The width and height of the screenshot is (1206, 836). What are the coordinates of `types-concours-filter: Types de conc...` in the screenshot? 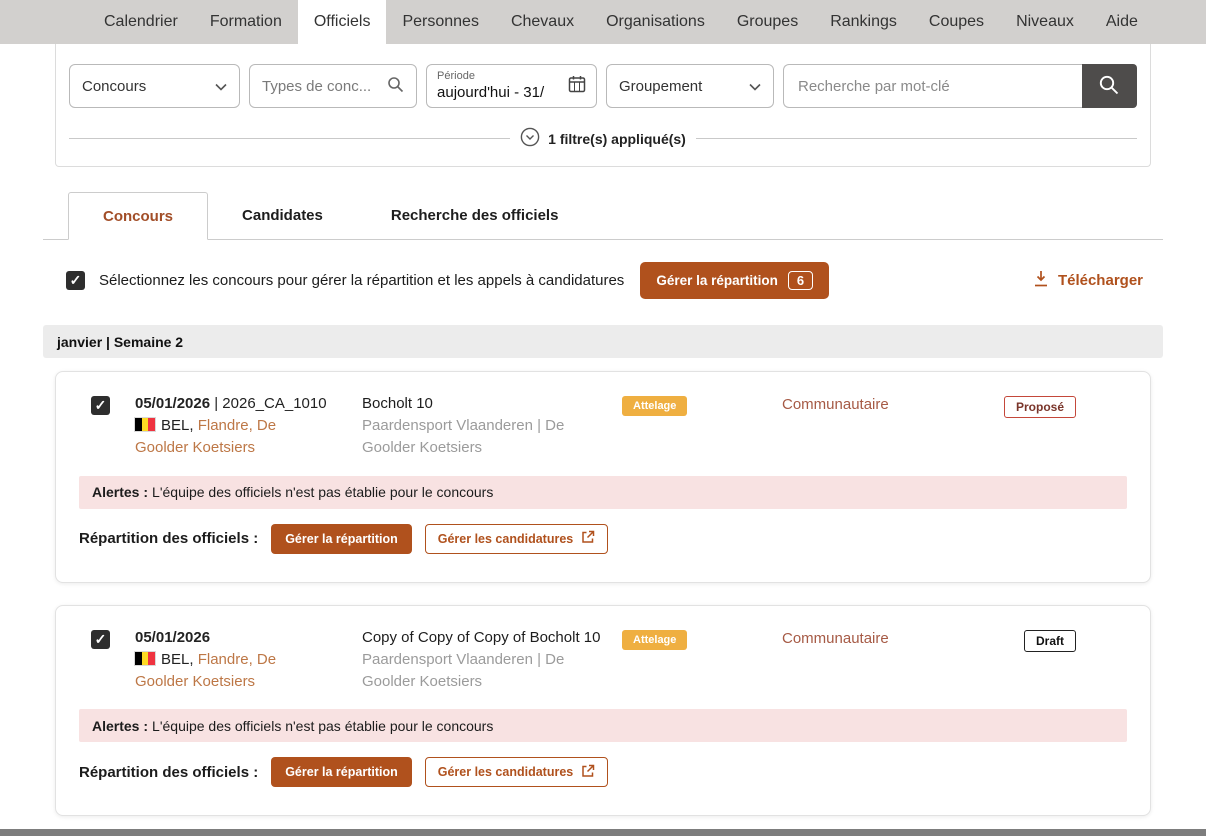 It's located at (333, 86).